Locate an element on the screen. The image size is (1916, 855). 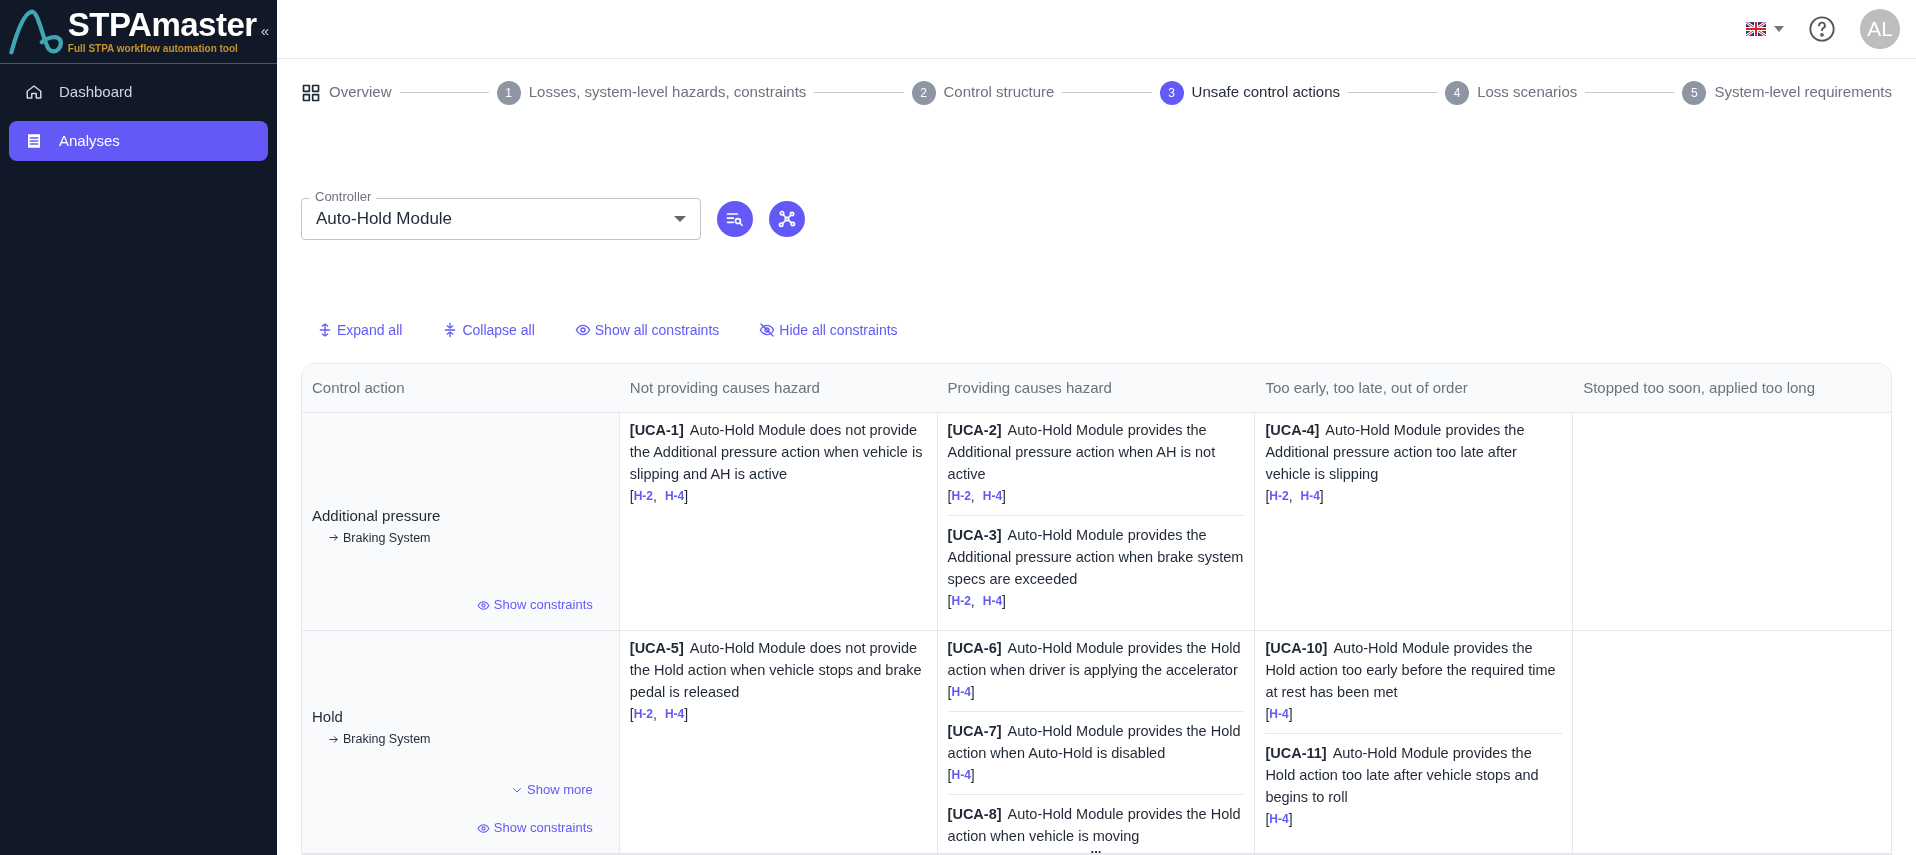
column-header: Too early, too late, out of order is located at coordinates (1414, 388).